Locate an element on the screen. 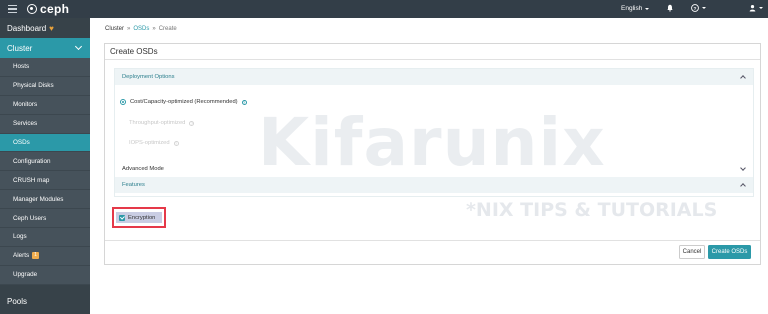 Image resolution: width=768 pixels, height=314 pixels. sidebar-item-monitors: Monitors is located at coordinates (45, 105).